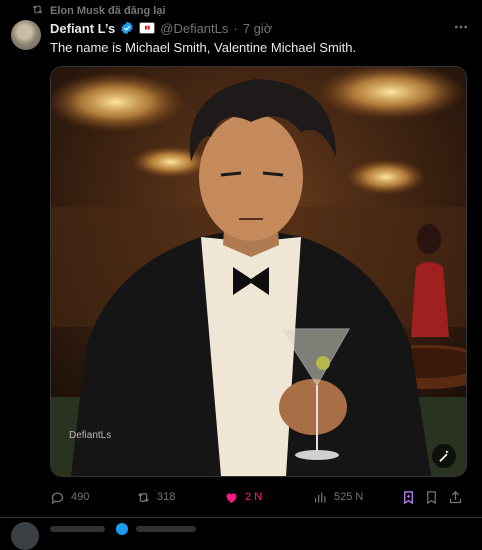 Image resolution: width=482 pixels, height=550 pixels. What do you see at coordinates (90, 435) in the screenshot?
I see `image-watermark: DefiantLs` at bounding box center [90, 435].